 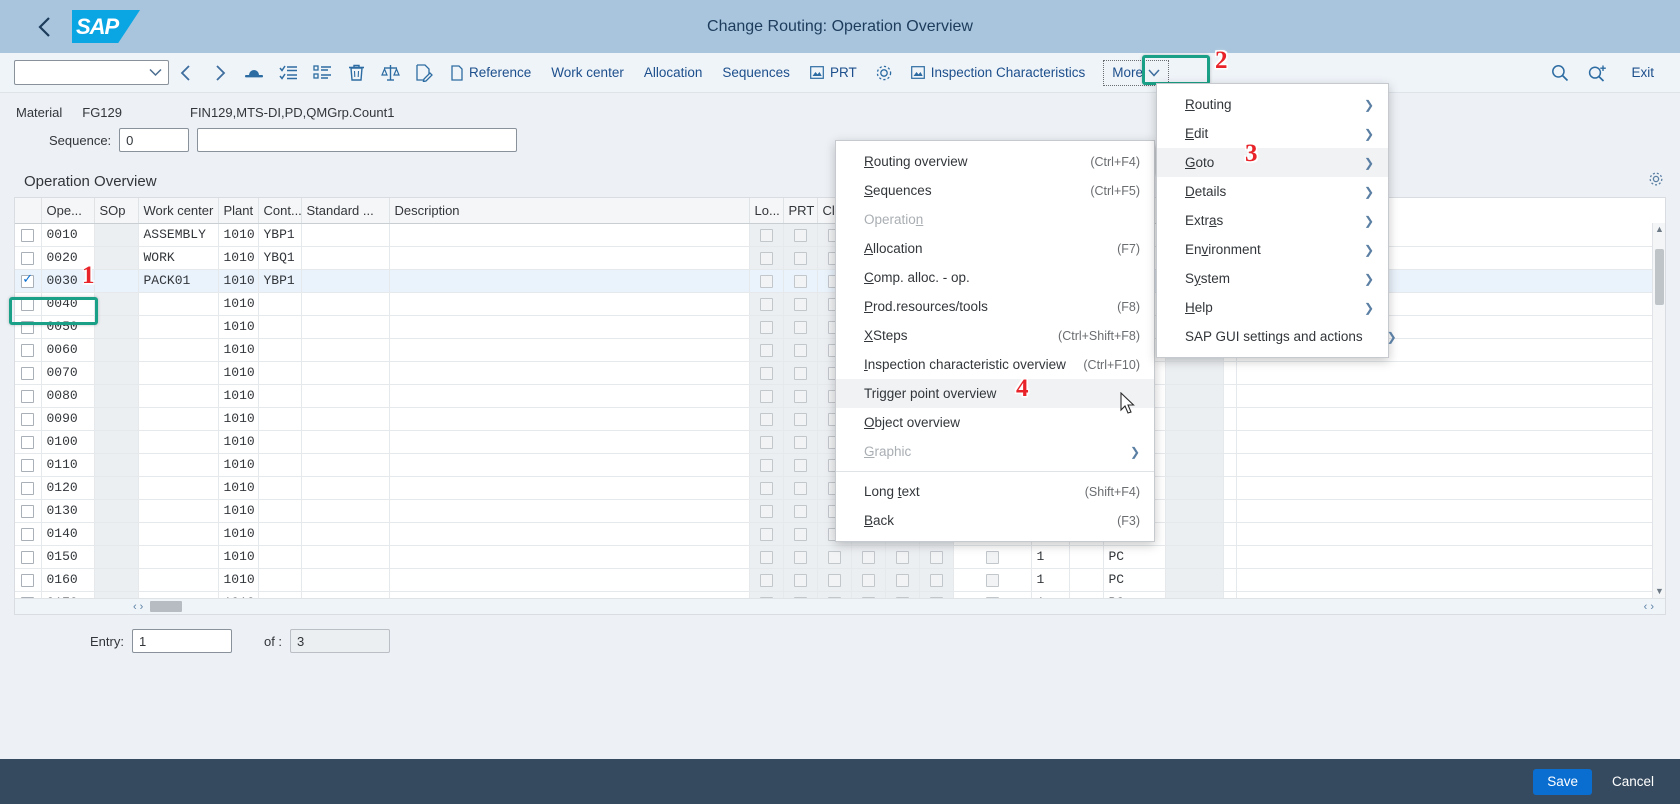 I want to click on cell-unit: PC, so click(x=1134, y=557).